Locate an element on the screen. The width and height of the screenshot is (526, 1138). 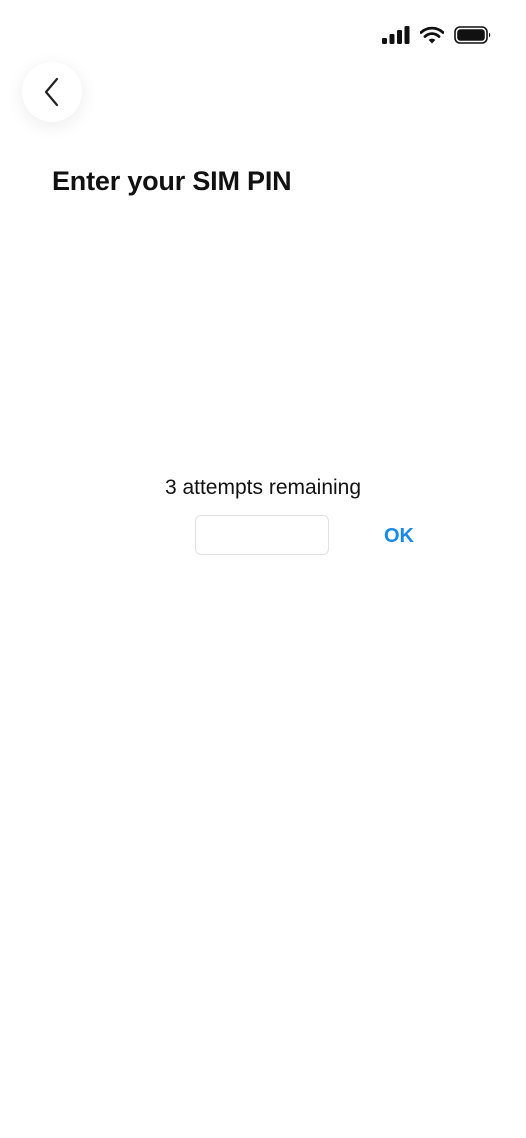
attempts-remaining-text: 3 attempts remaining is located at coordinates (263, 487).